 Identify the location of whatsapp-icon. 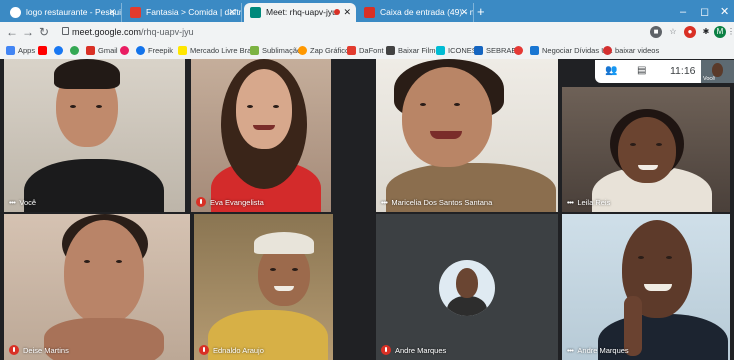
(74, 50).